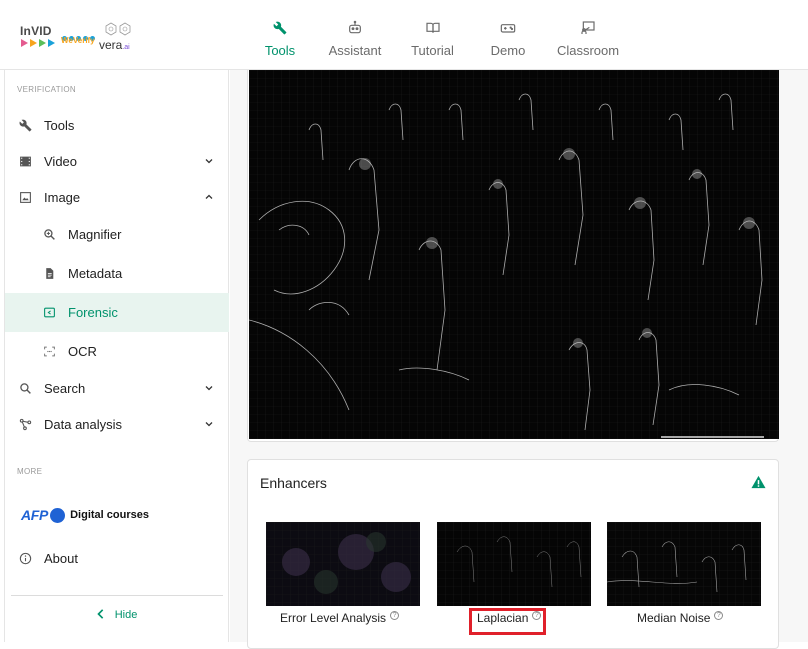  What do you see at coordinates (83, 424) in the screenshot?
I see `sidebar-item-label: Data analysis` at bounding box center [83, 424].